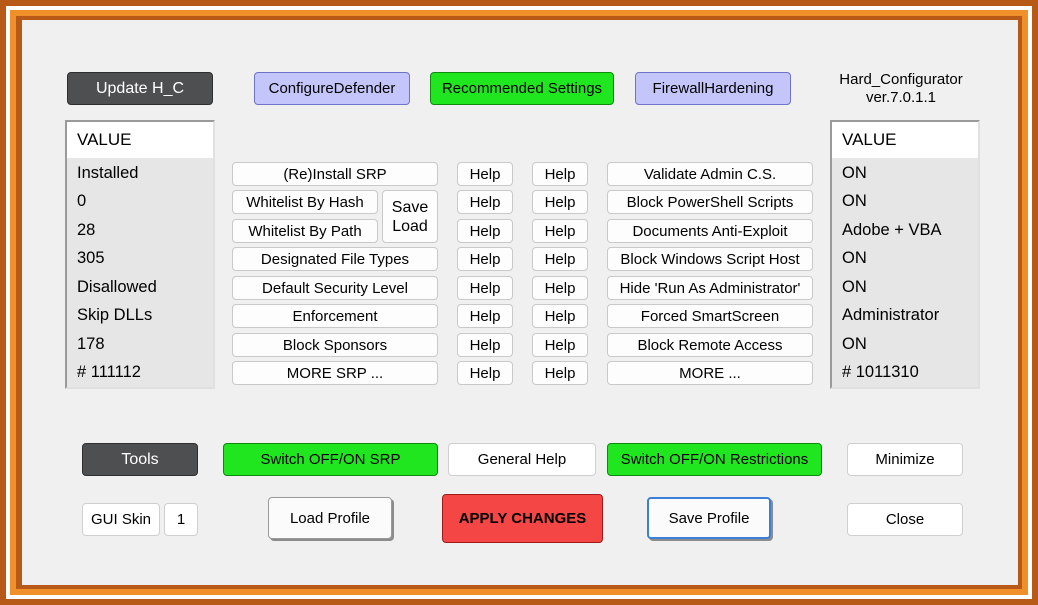 Image resolution: width=1038 pixels, height=605 pixels. What do you see at coordinates (713, 88) in the screenshot?
I see `firewall-hardening-button: FirewallHardening` at bounding box center [713, 88].